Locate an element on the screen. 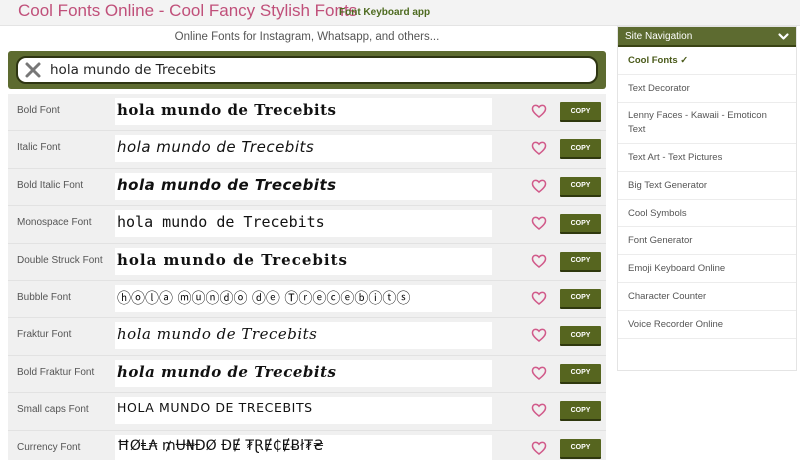 Image resolution: width=800 pixels, height=460 pixels. font-name-label: Small caps Font is located at coordinates (53, 410).